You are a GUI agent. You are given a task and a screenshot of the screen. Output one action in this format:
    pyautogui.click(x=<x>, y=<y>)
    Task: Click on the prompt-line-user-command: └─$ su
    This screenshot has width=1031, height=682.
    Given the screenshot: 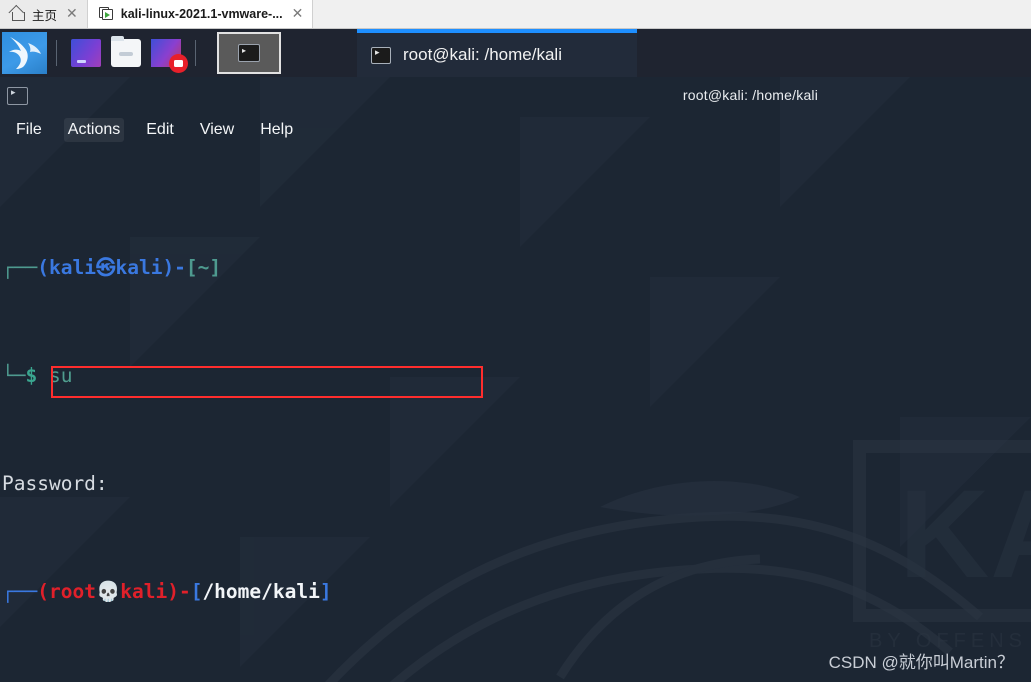 What is the action you would take?
    pyautogui.click(x=515, y=375)
    